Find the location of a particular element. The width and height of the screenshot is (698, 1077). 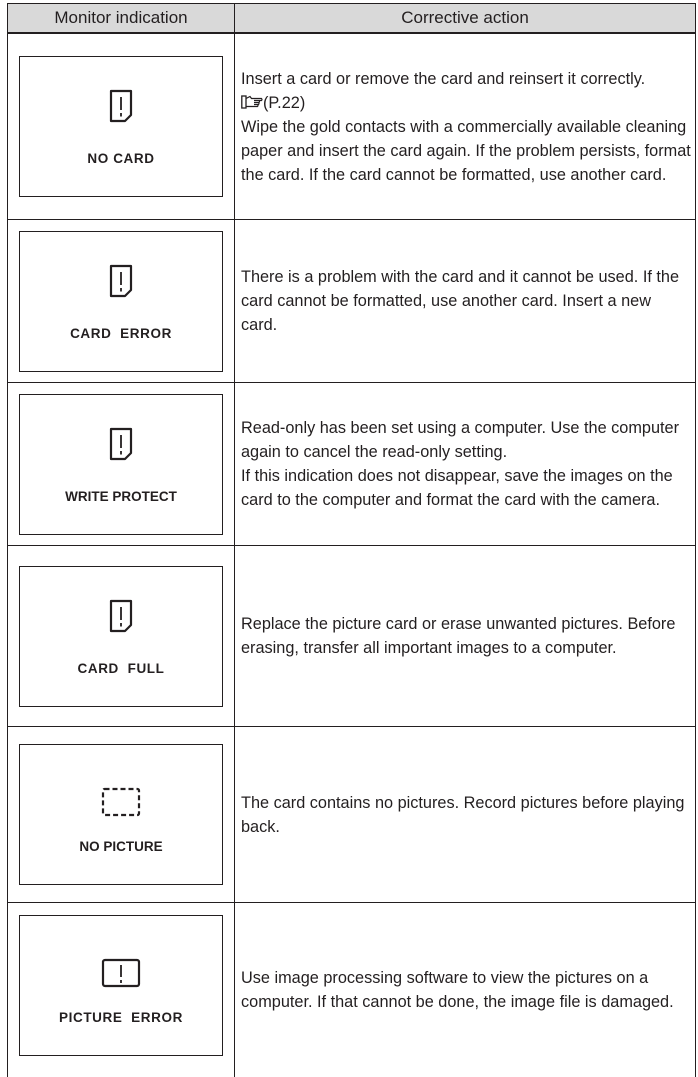

indication-label: PICTURE ERROR is located at coordinates (121, 1017).